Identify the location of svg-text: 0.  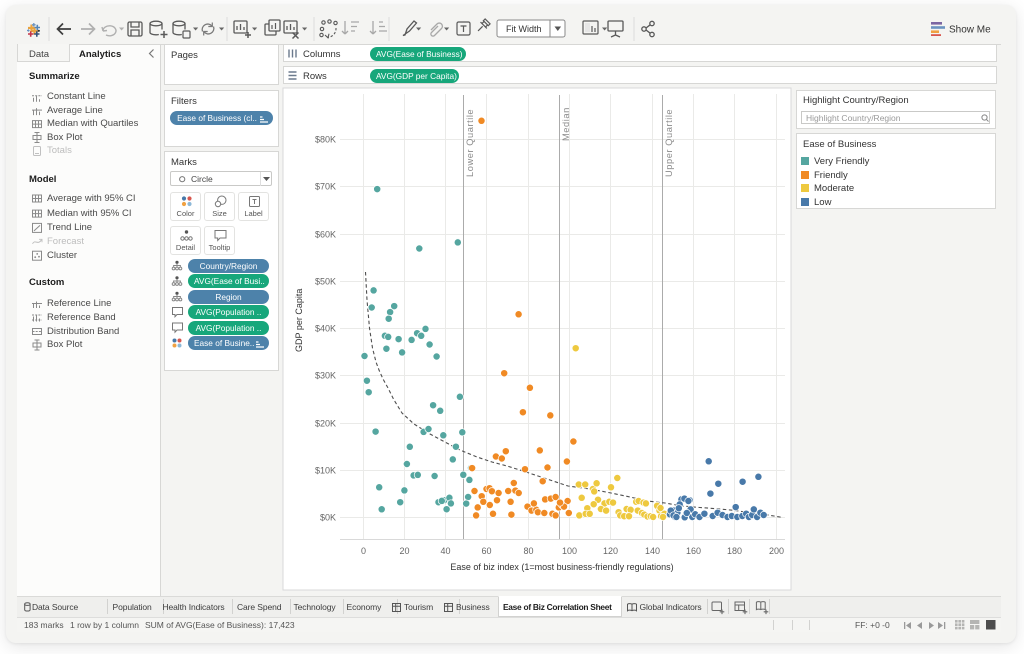
(363, 551).